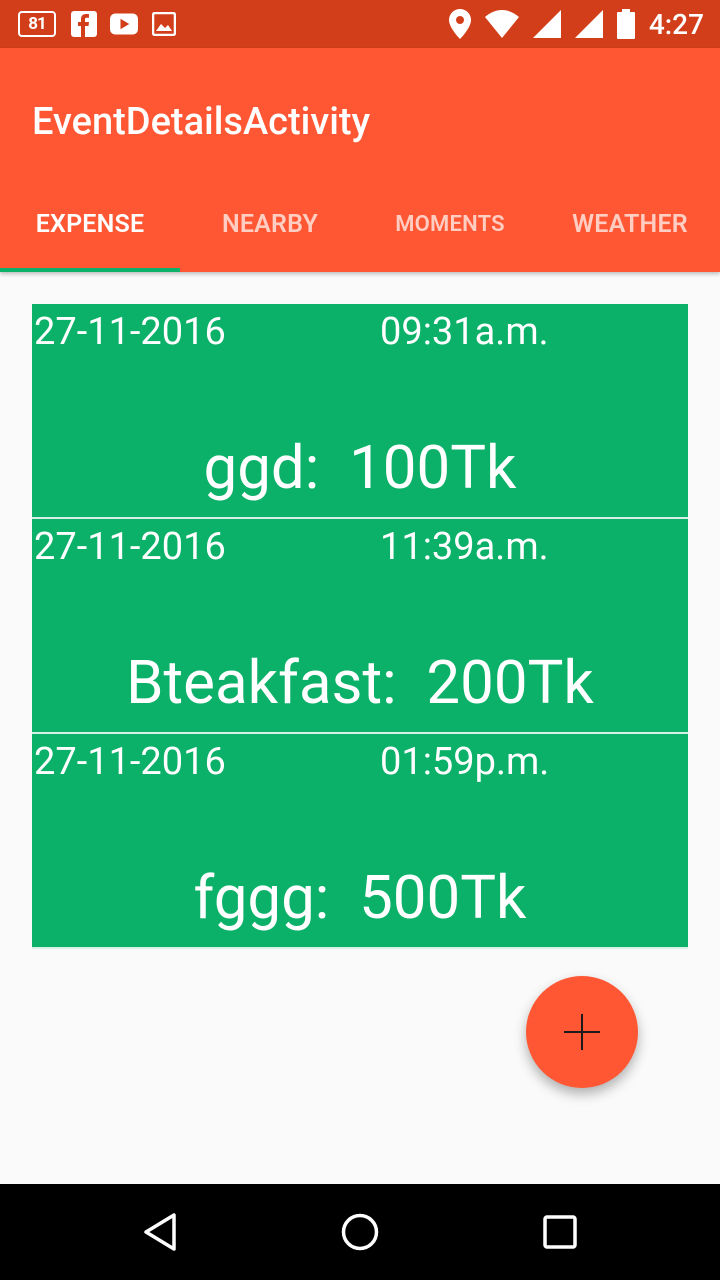 Image resolution: width=720 pixels, height=1280 pixels. What do you see at coordinates (90, 270) in the screenshot?
I see `tab-indicator` at bounding box center [90, 270].